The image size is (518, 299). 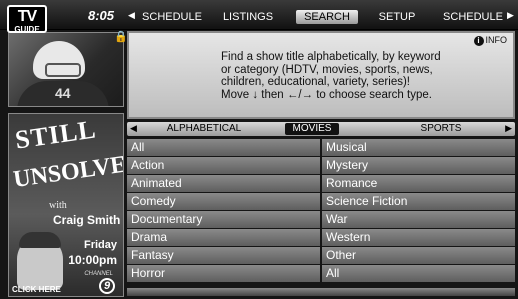 I want to click on genre-item: Romance, so click(x=418, y=183).